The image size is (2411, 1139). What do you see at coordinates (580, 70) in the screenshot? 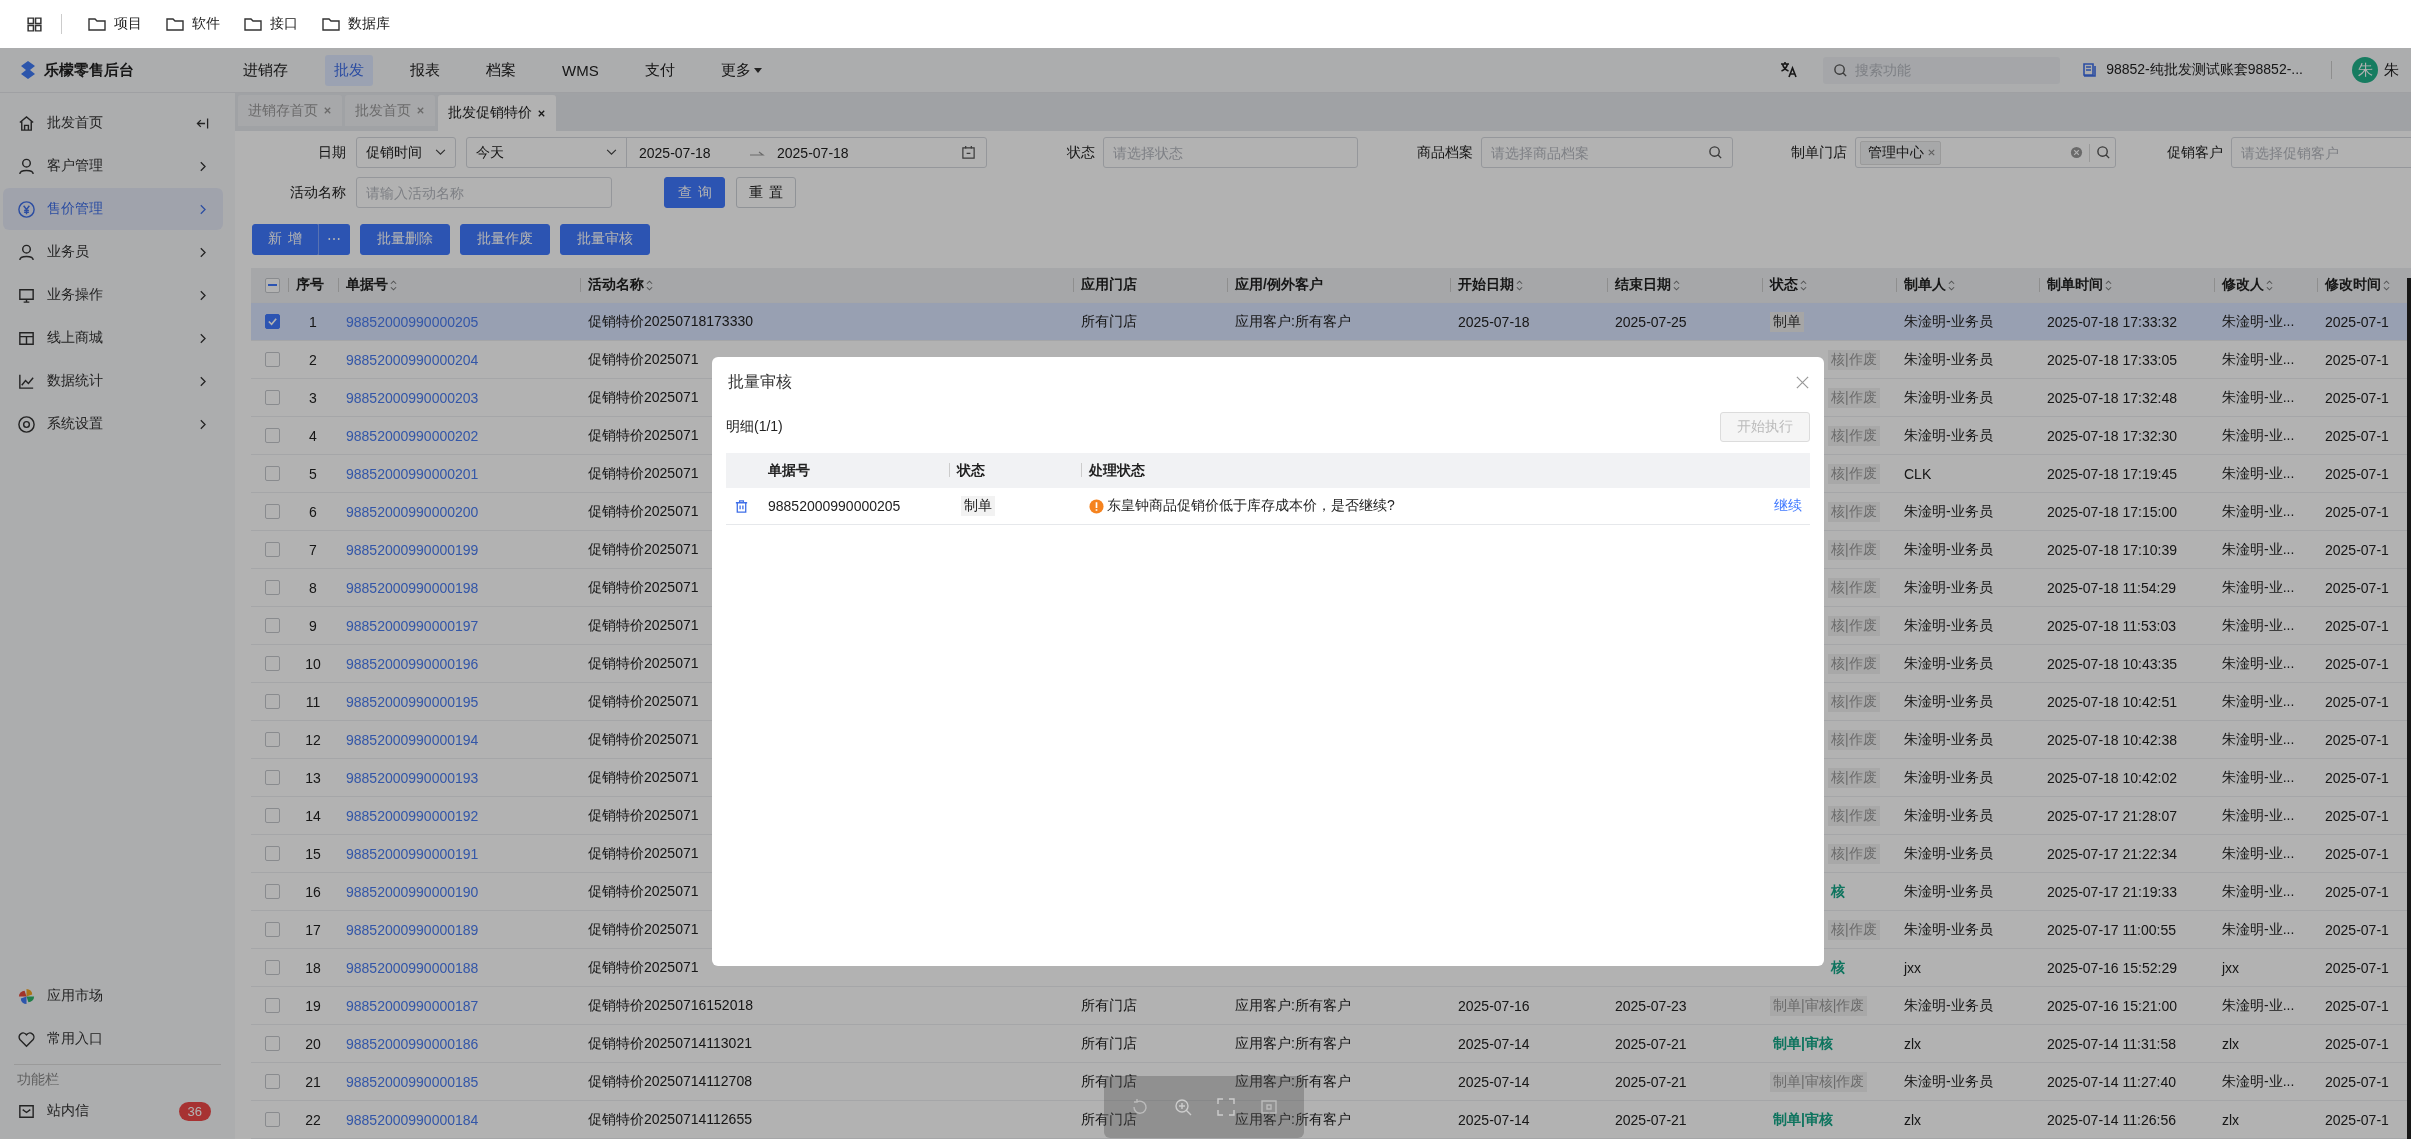
I see `nav-menu-item: WMS` at bounding box center [580, 70].